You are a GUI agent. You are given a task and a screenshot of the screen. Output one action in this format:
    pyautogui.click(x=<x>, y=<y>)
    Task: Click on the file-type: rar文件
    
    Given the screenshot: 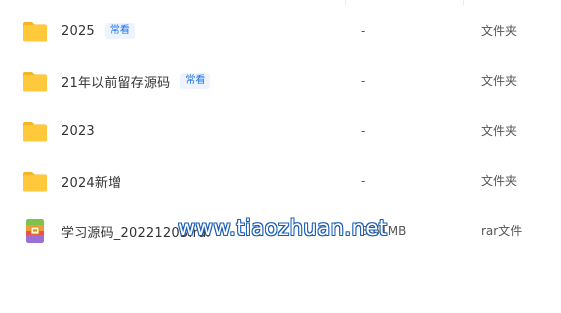 What is the action you would take?
    pyautogui.click(x=502, y=231)
    